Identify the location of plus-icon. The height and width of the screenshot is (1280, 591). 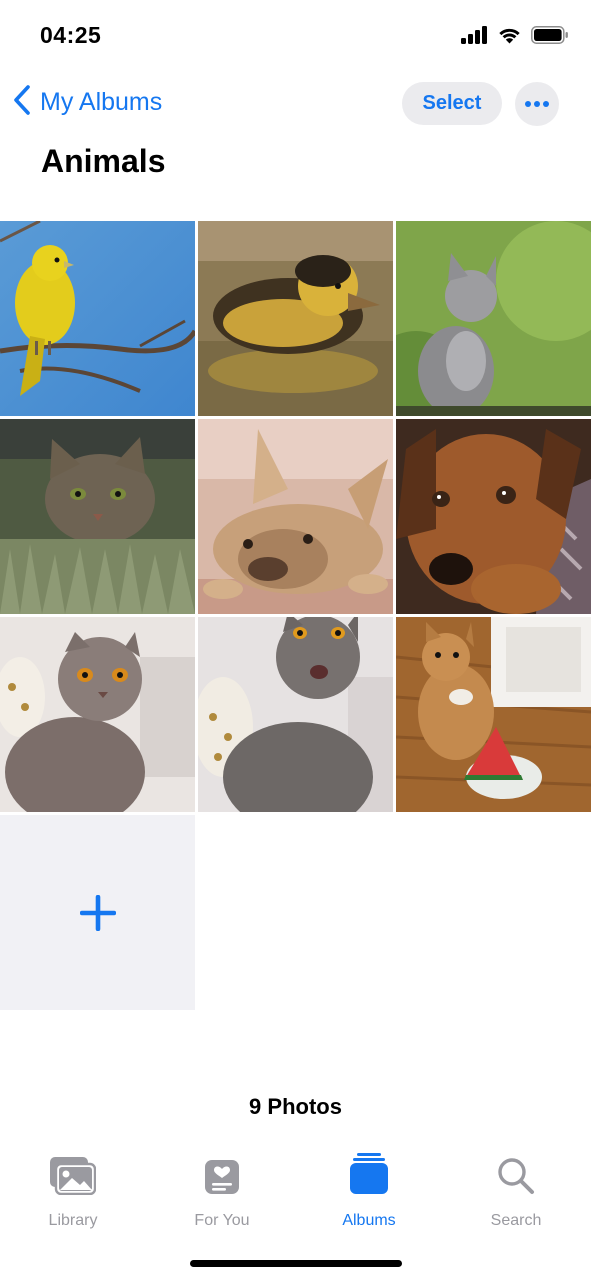
(97, 912).